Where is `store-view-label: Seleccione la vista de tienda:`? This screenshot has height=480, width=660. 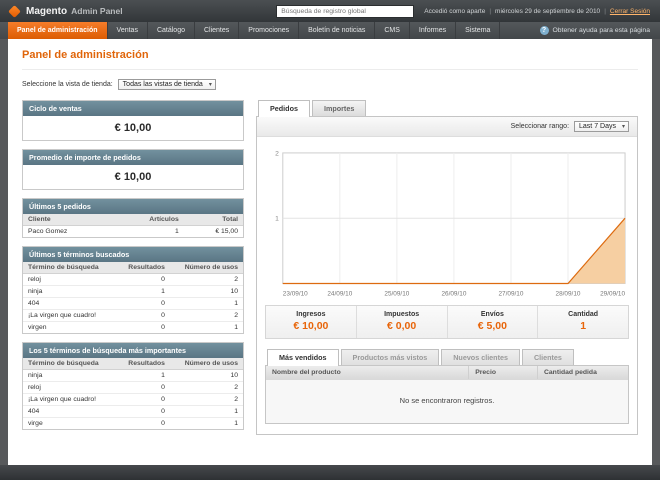
store-view-label: Seleccione la vista de tienda: is located at coordinates (67, 84).